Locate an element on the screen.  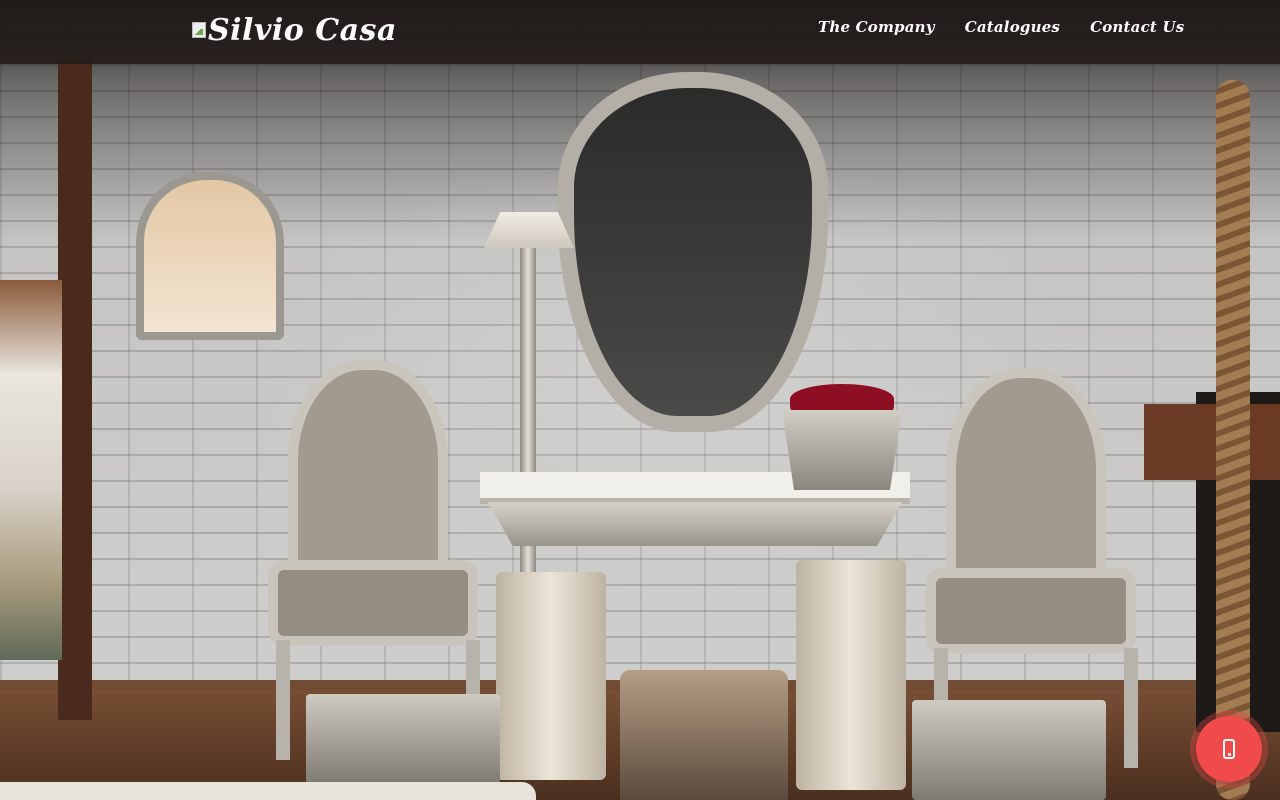
silver-box-left is located at coordinates (403, 739).